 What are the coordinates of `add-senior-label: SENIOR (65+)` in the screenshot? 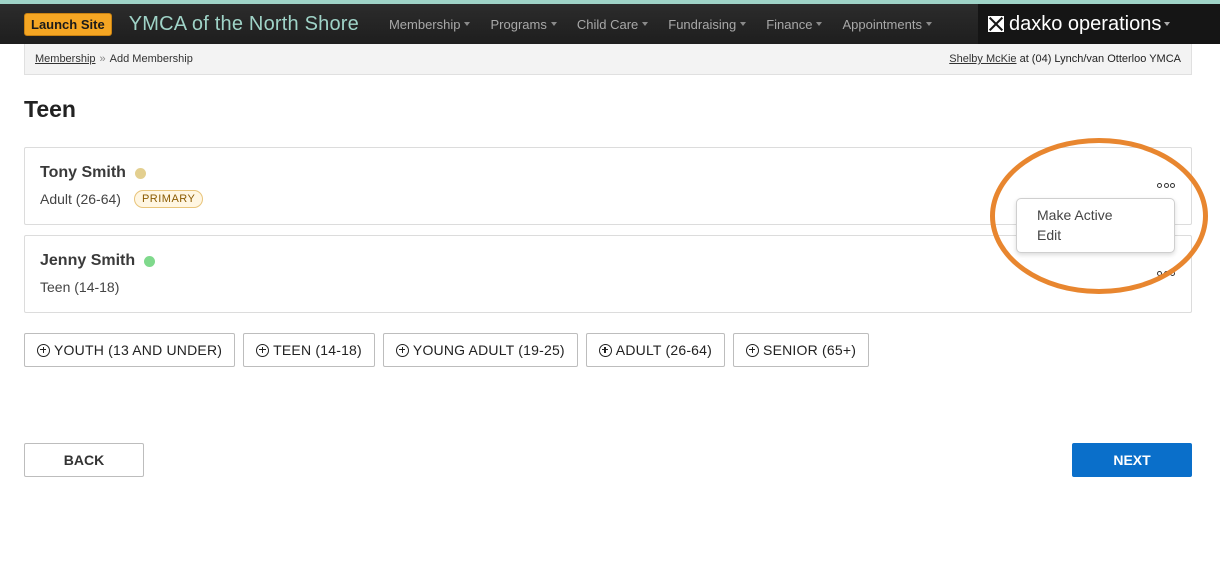 It's located at (810, 350).